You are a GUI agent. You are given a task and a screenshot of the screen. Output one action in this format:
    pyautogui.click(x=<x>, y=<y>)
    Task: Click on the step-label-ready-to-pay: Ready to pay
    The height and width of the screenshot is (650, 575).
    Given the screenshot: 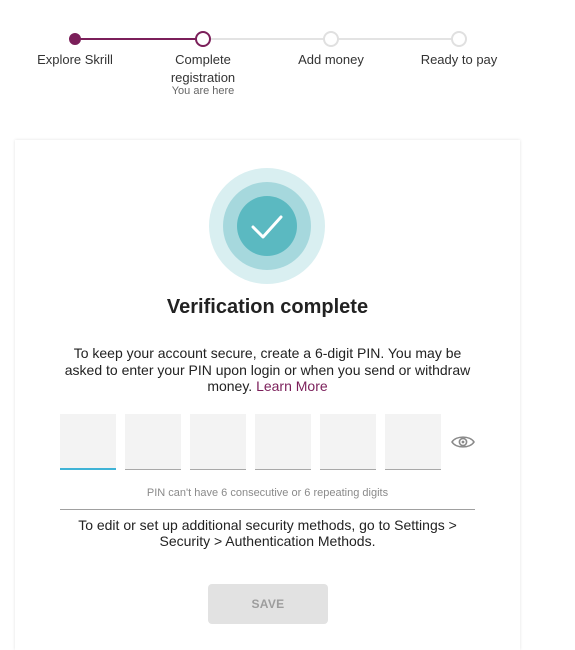 What is the action you would take?
    pyautogui.click(x=459, y=59)
    